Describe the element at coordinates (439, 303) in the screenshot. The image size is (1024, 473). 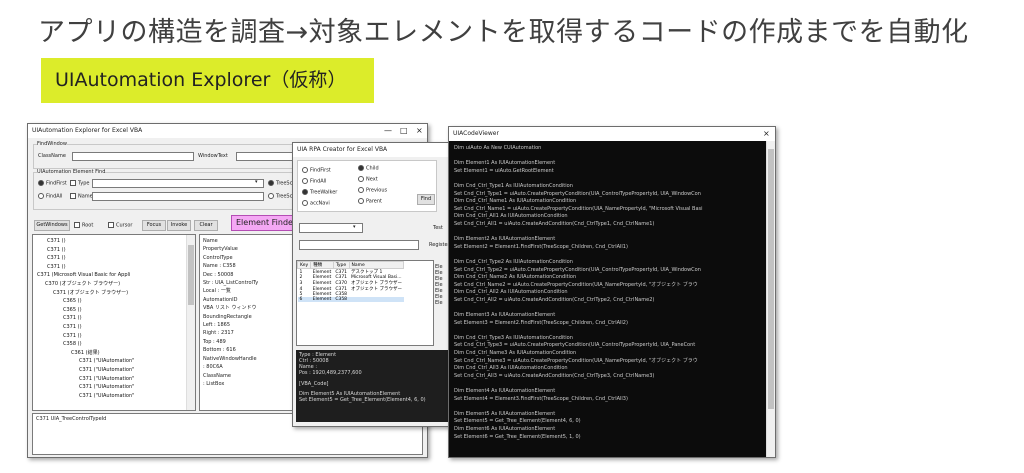
I see `right-cell: Ele` at that location.